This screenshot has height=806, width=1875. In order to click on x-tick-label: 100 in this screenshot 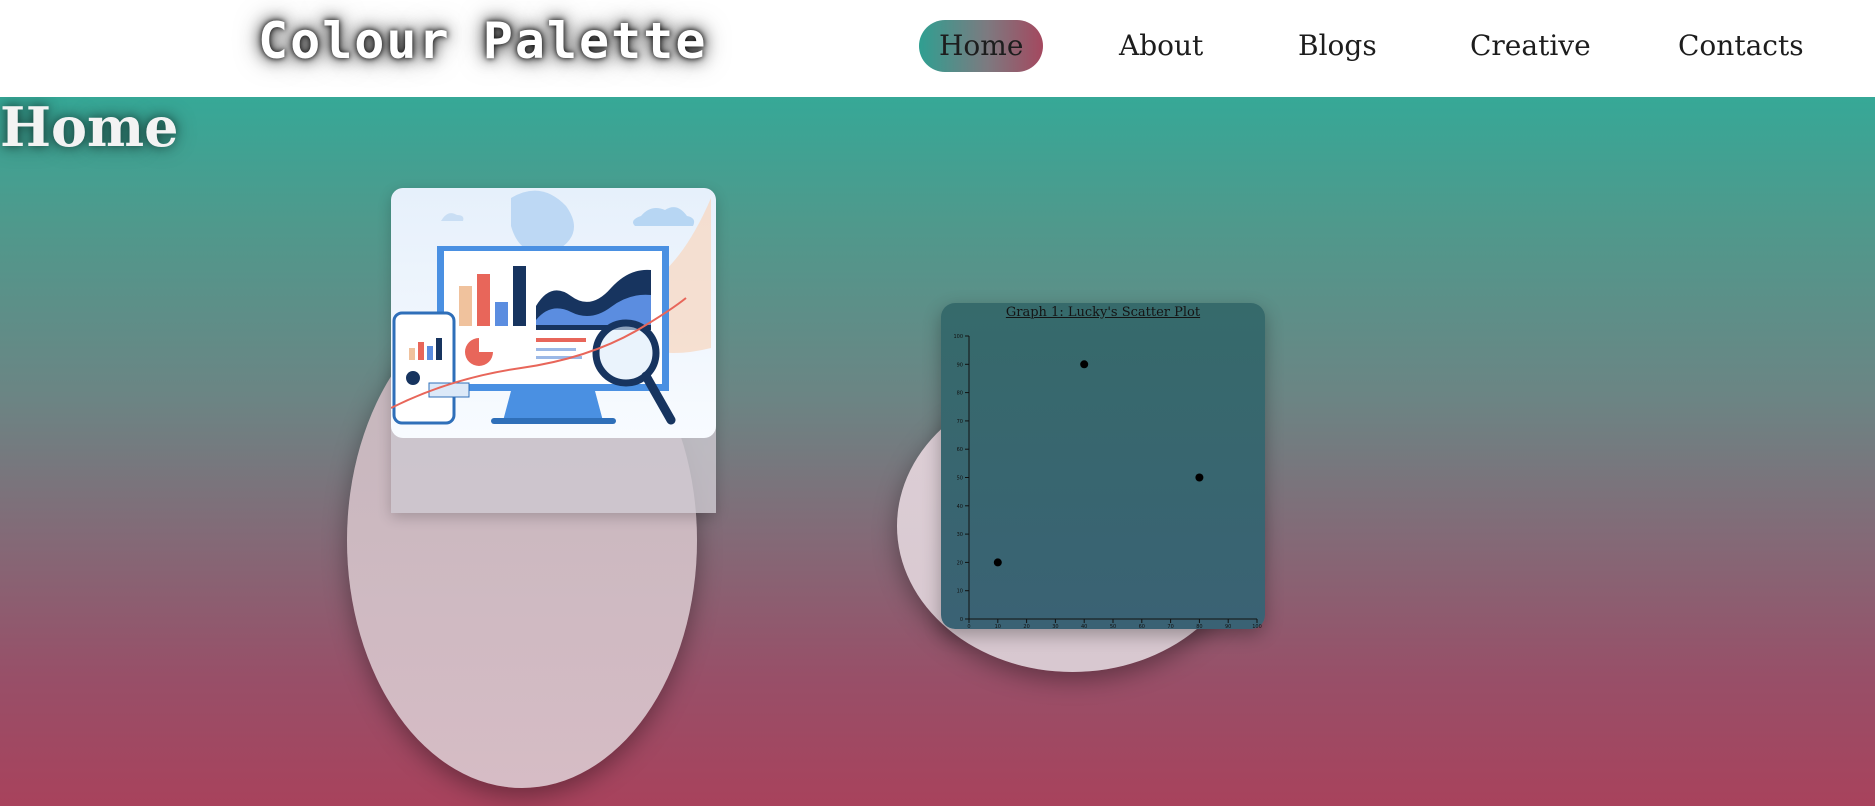, I will do `click(1257, 626)`.